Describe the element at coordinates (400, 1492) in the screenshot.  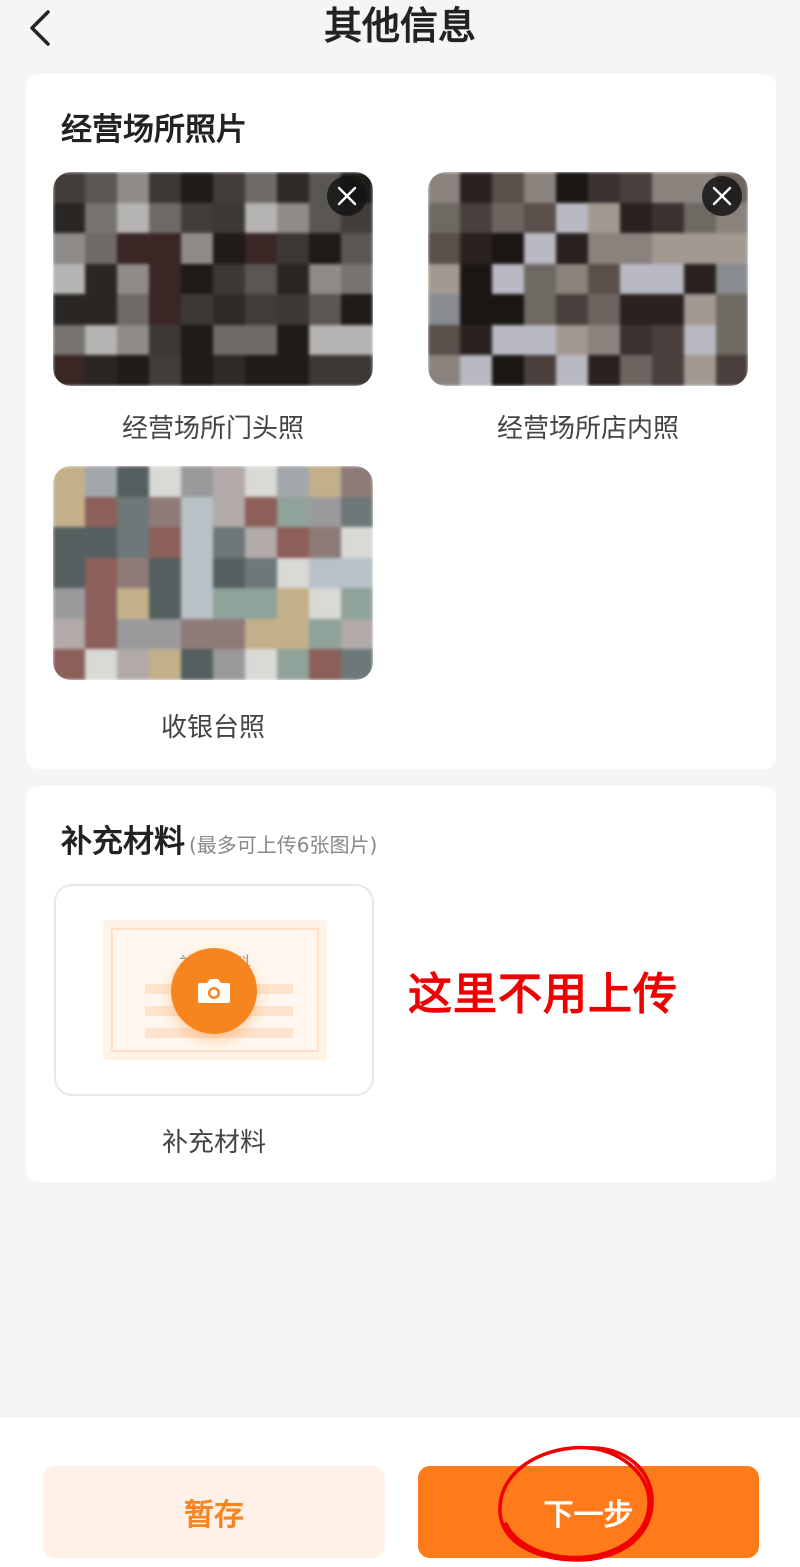
I see `bottom-action-bar: 暂存 下一步` at that location.